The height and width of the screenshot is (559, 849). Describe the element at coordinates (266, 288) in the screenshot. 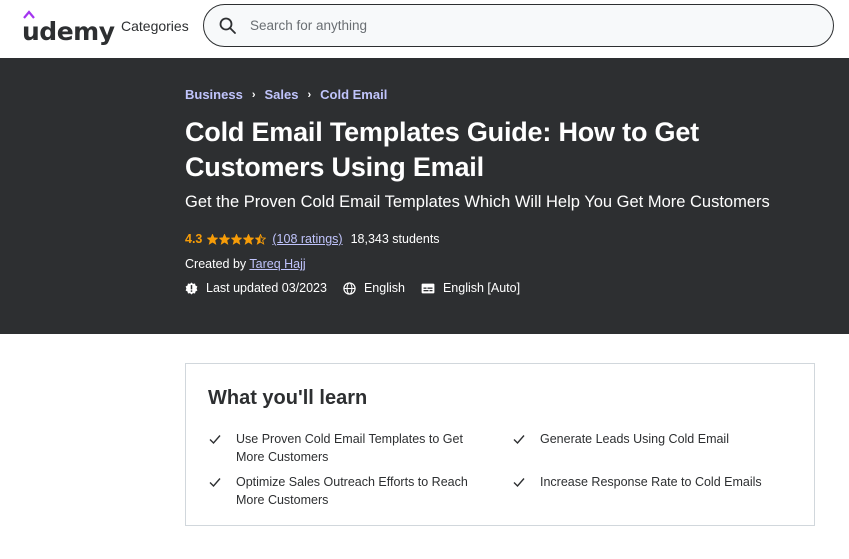

I see `last-updated-text: Last updated 03/2023` at that location.